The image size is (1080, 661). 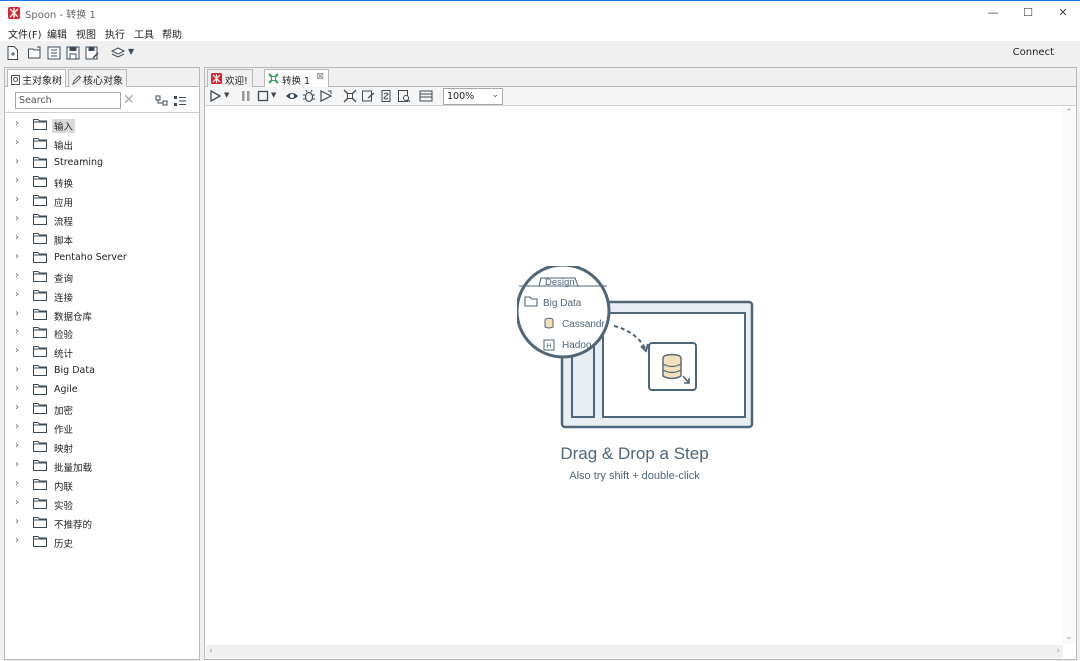 What do you see at coordinates (1033, 52) in the screenshot?
I see `connect-button: Connect` at bounding box center [1033, 52].